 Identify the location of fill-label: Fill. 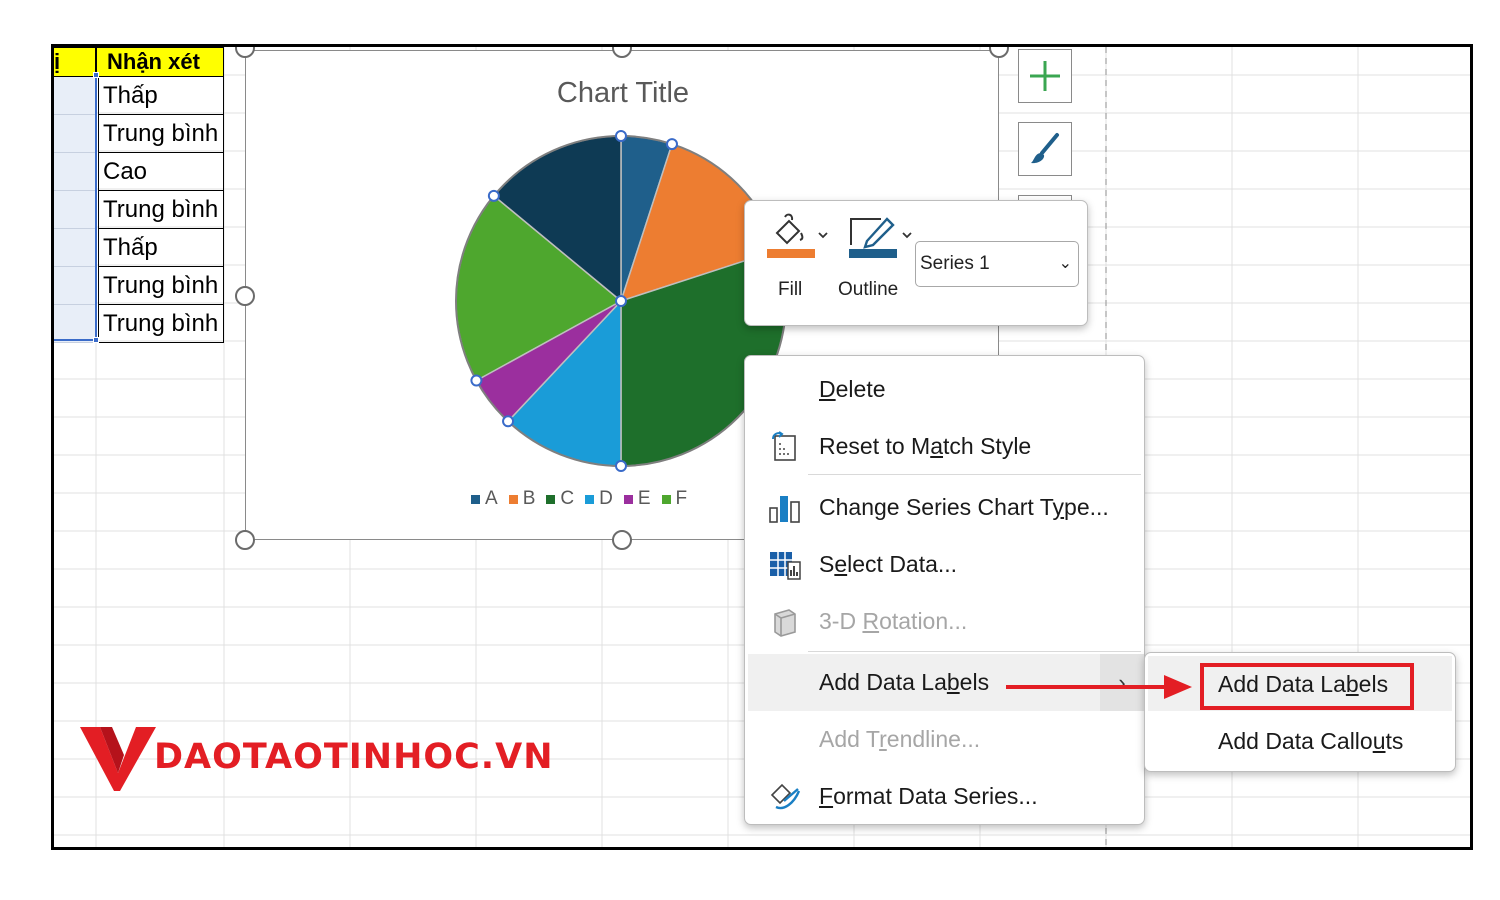
(790, 289).